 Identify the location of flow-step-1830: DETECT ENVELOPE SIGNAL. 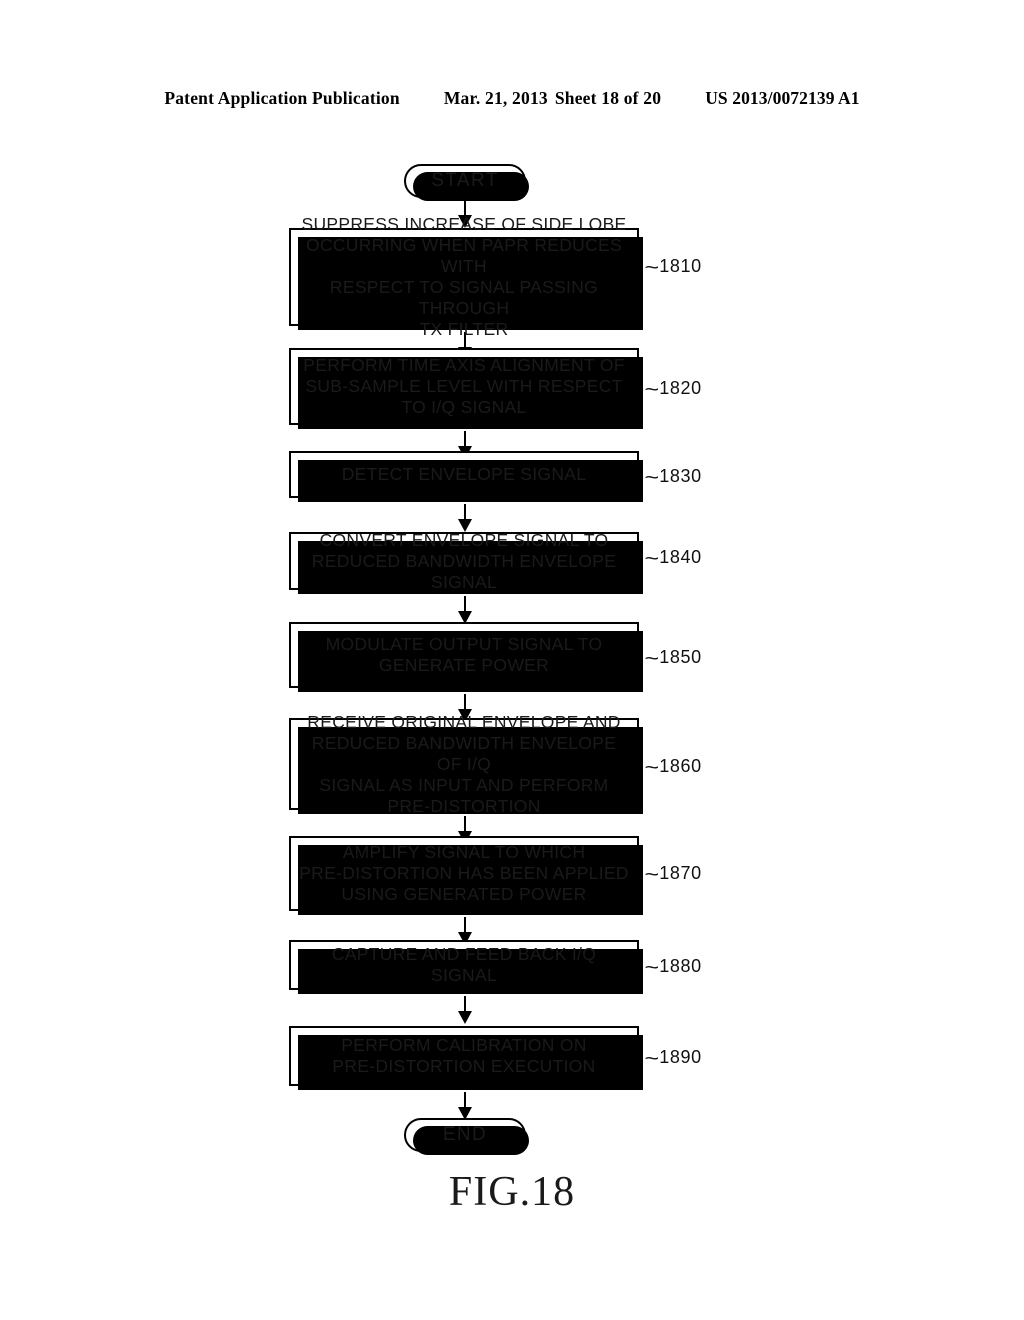
(466, 476).